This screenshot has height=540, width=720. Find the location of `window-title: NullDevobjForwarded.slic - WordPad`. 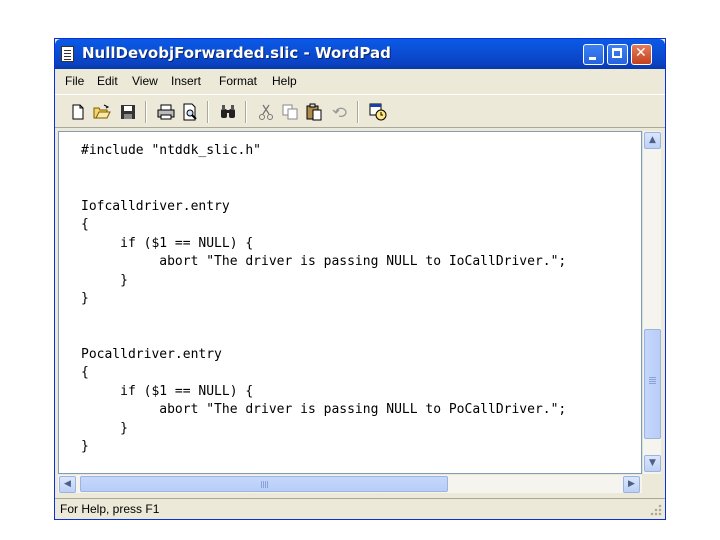

window-title: NullDevobjForwarded.slic - WordPad is located at coordinates (236, 53).